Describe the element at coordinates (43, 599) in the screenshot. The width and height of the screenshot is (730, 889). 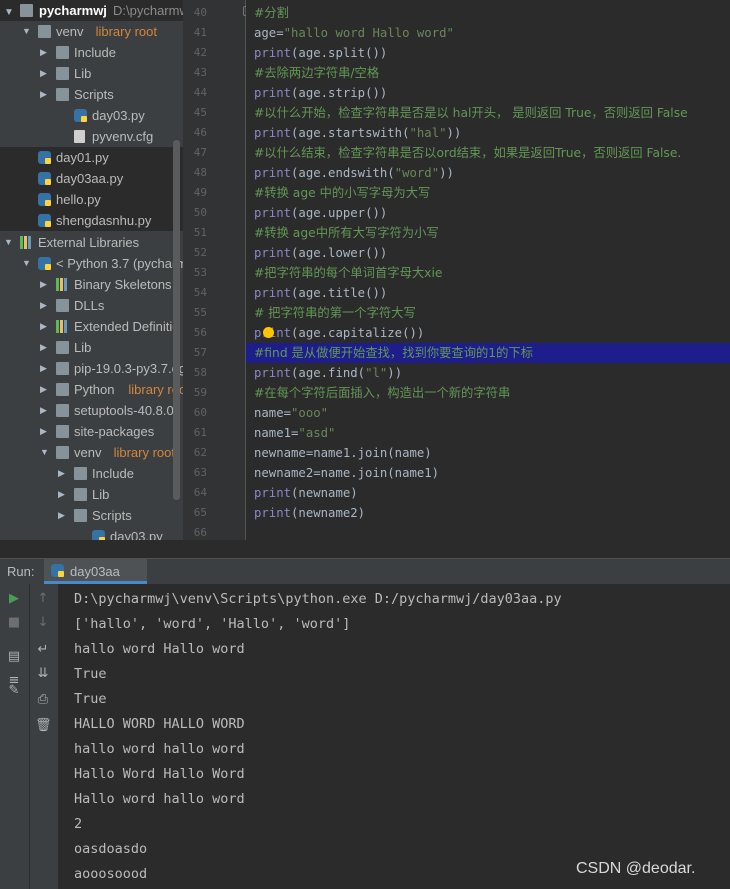
I see `scroll-up-icon: ↑` at that location.